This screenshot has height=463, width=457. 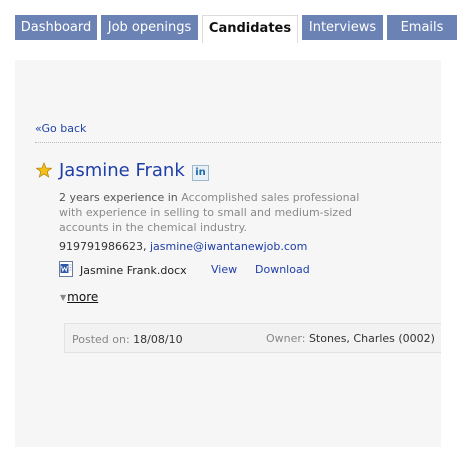 What do you see at coordinates (83, 297) in the screenshot?
I see `more-label: more` at bounding box center [83, 297].